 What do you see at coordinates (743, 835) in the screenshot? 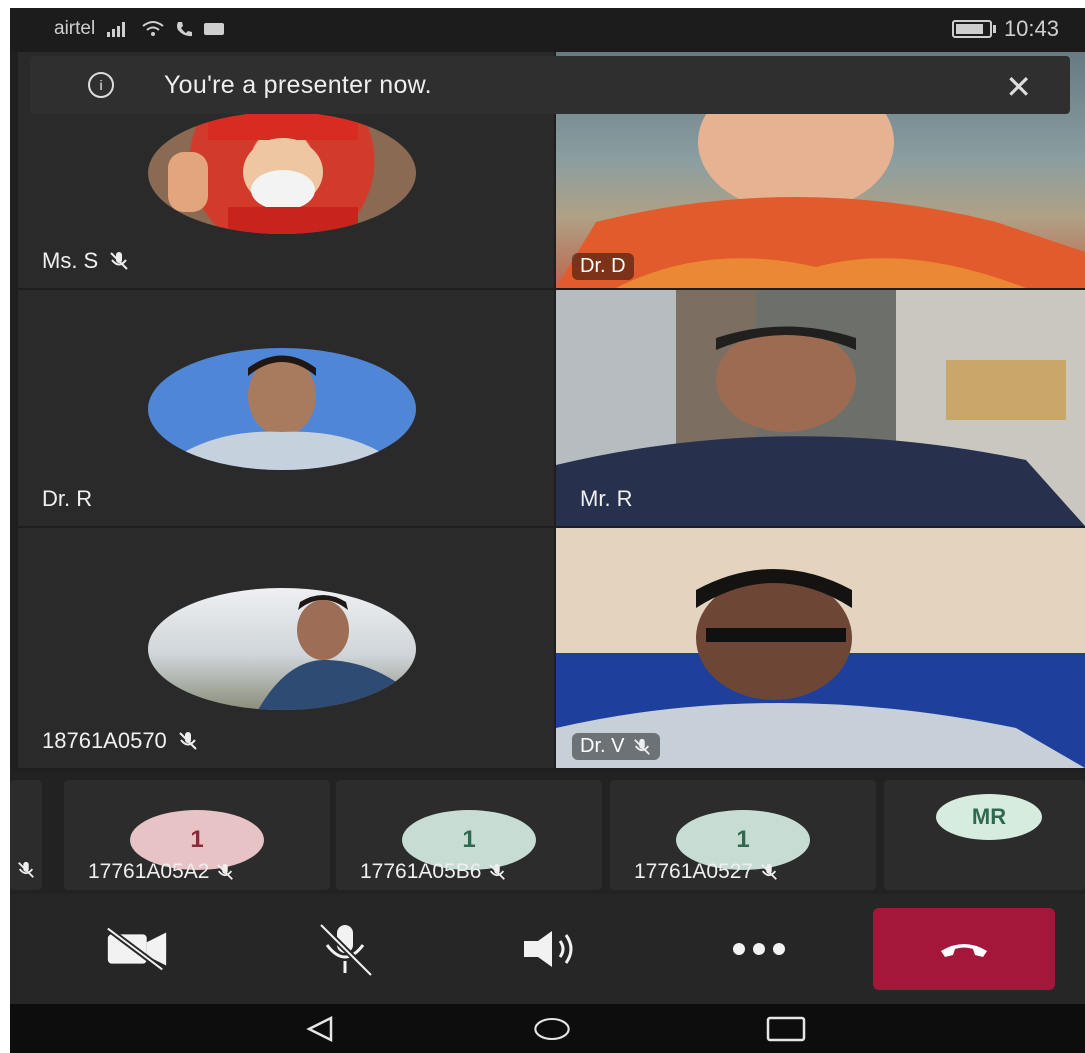
I see `participant-mini-tile: 1 17761A0527` at bounding box center [743, 835].